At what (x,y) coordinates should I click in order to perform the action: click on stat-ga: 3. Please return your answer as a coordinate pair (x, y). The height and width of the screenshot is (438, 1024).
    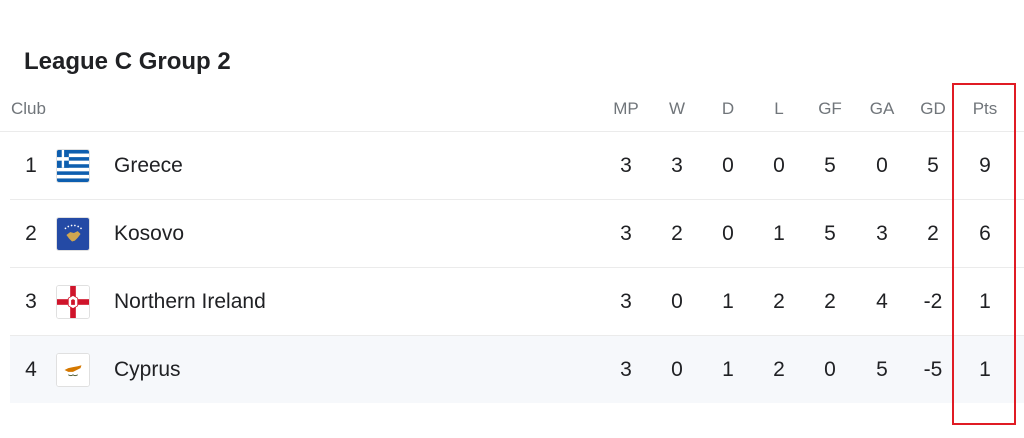
    Looking at the image, I should click on (882, 233).